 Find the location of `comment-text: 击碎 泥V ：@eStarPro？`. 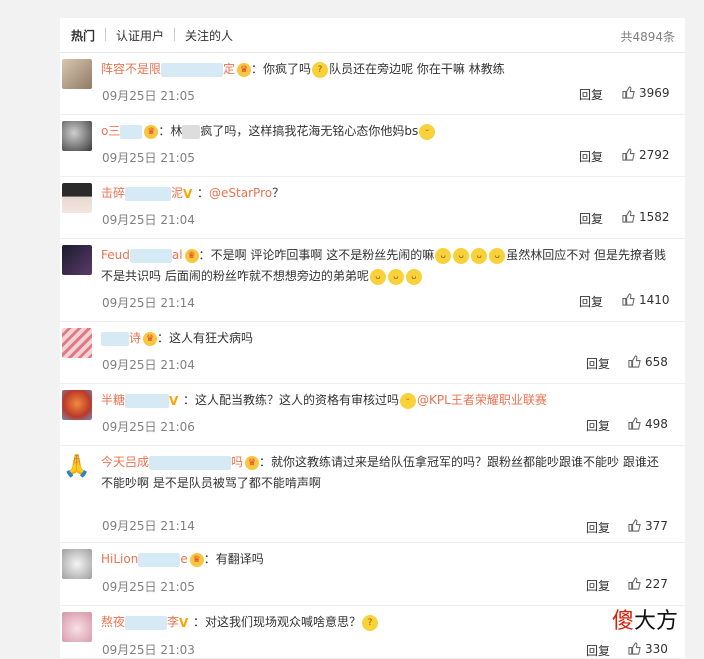

comment-text: 击碎 泥V ：@eStarPro？ is located at coordinates (193, 193).